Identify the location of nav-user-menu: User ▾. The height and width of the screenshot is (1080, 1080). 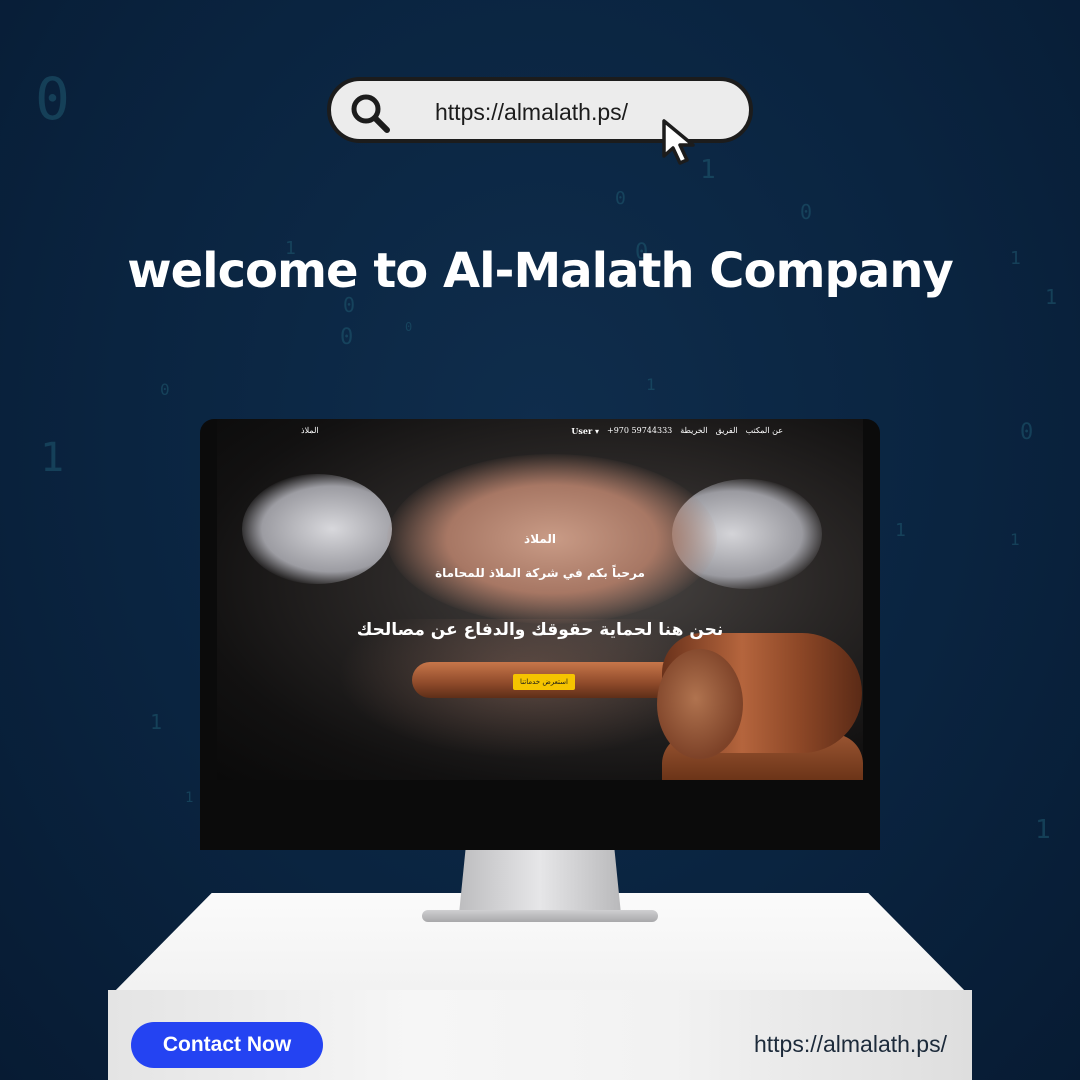
(585, 431).